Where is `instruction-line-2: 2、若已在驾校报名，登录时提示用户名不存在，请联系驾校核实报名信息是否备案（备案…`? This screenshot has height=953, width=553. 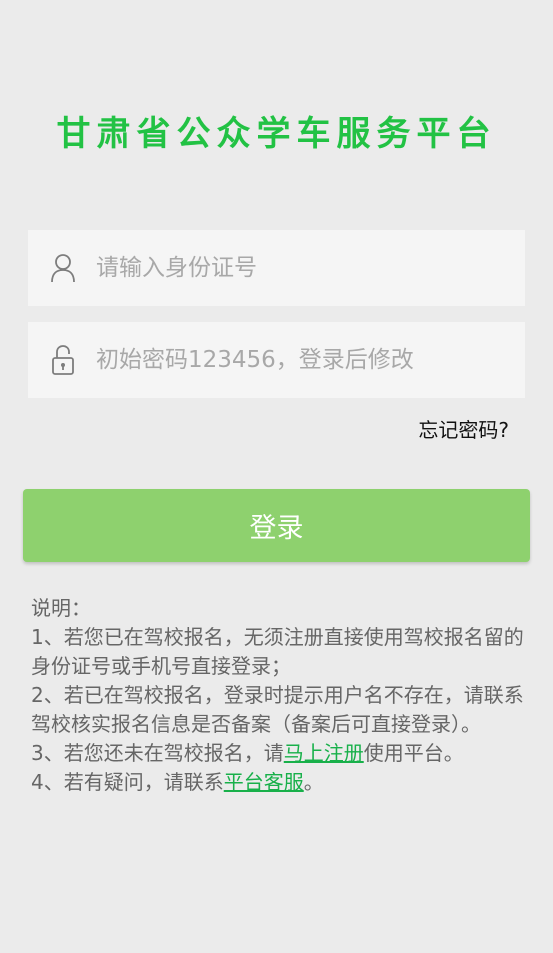
instruction-line-2: 2、若已在驾校报名，登录时提示用户名不存在，请联系驾校核实报名信息是否备案（备案… is located at coordinates (277, 709).